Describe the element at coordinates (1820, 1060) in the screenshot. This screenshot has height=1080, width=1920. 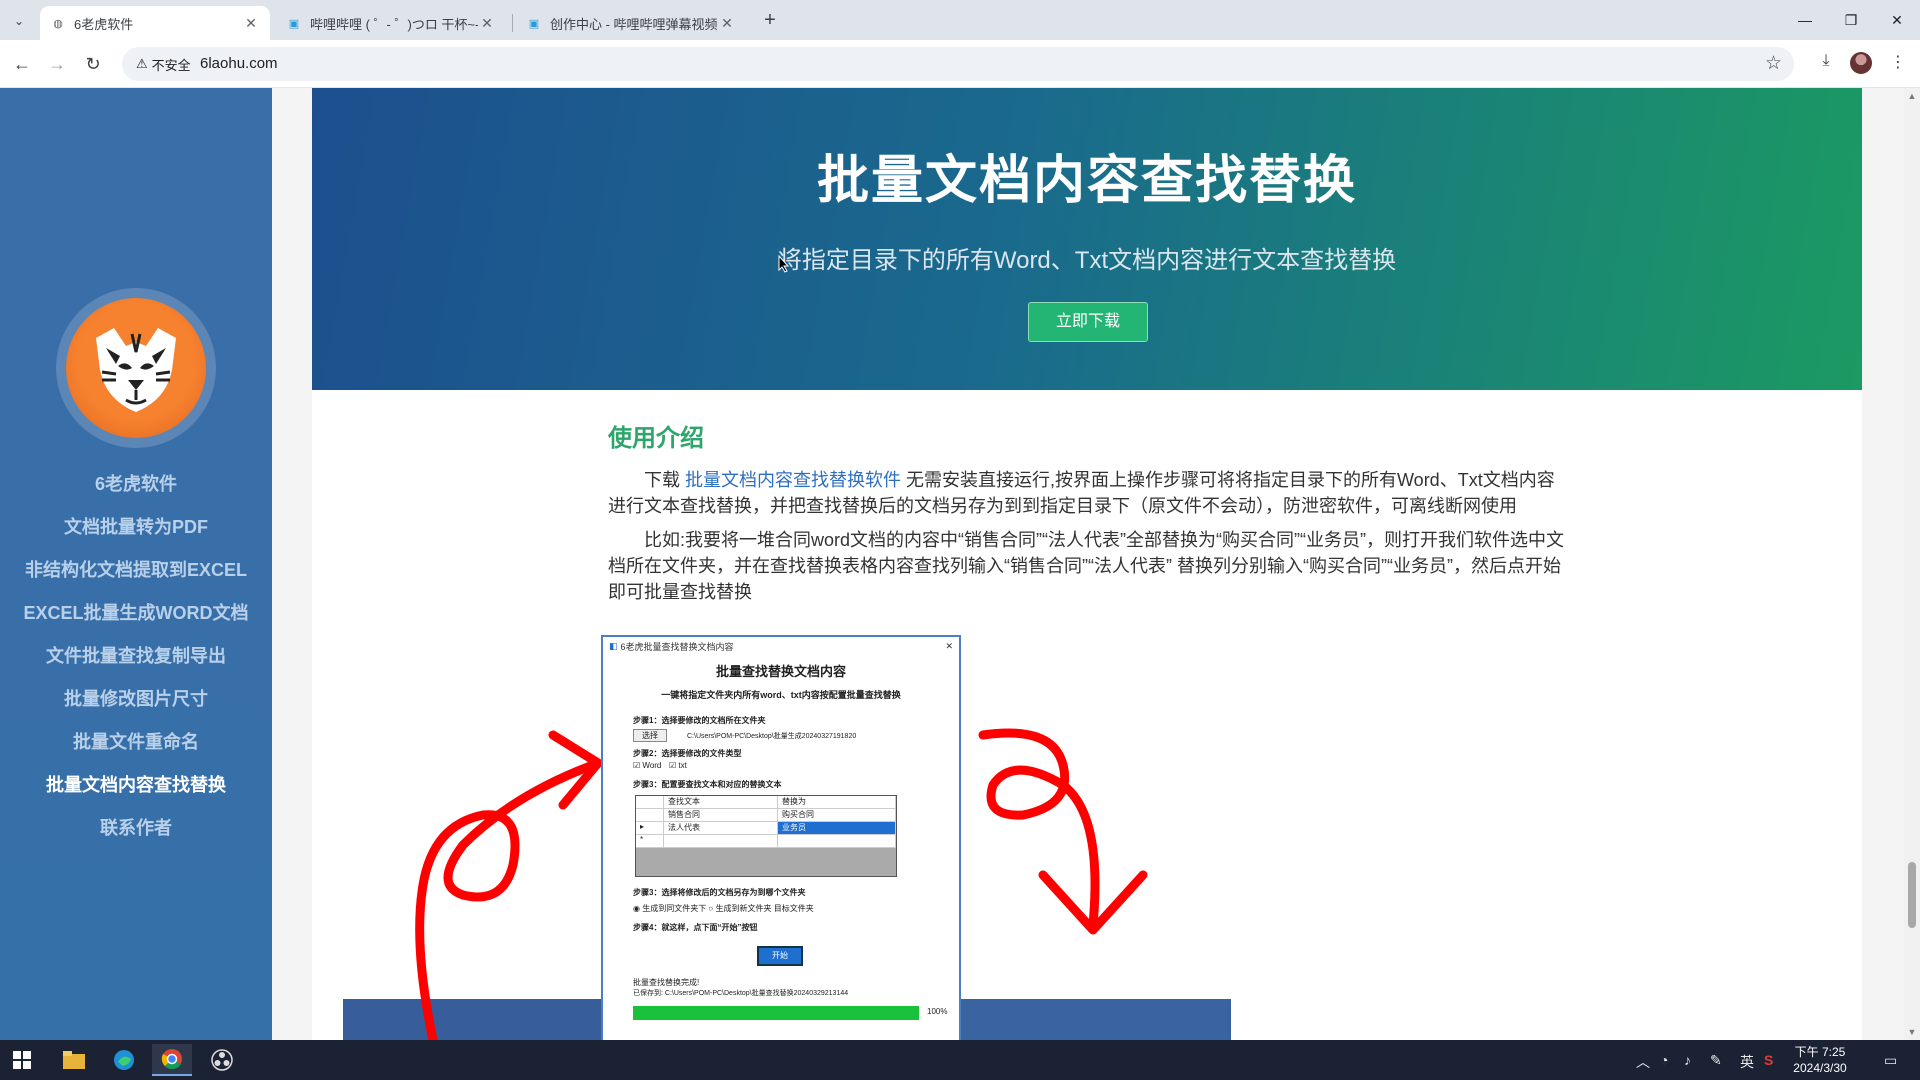
I see `taskbar-clock: 下午 7:25 2024/3/30` at that location.